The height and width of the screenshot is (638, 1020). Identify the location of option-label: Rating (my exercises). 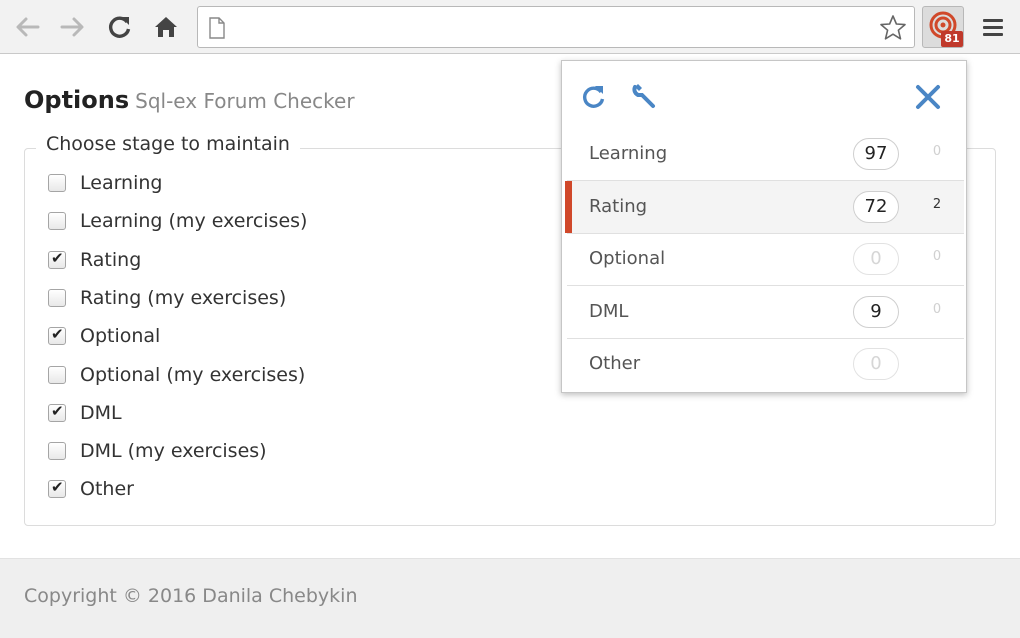
(183, 298).